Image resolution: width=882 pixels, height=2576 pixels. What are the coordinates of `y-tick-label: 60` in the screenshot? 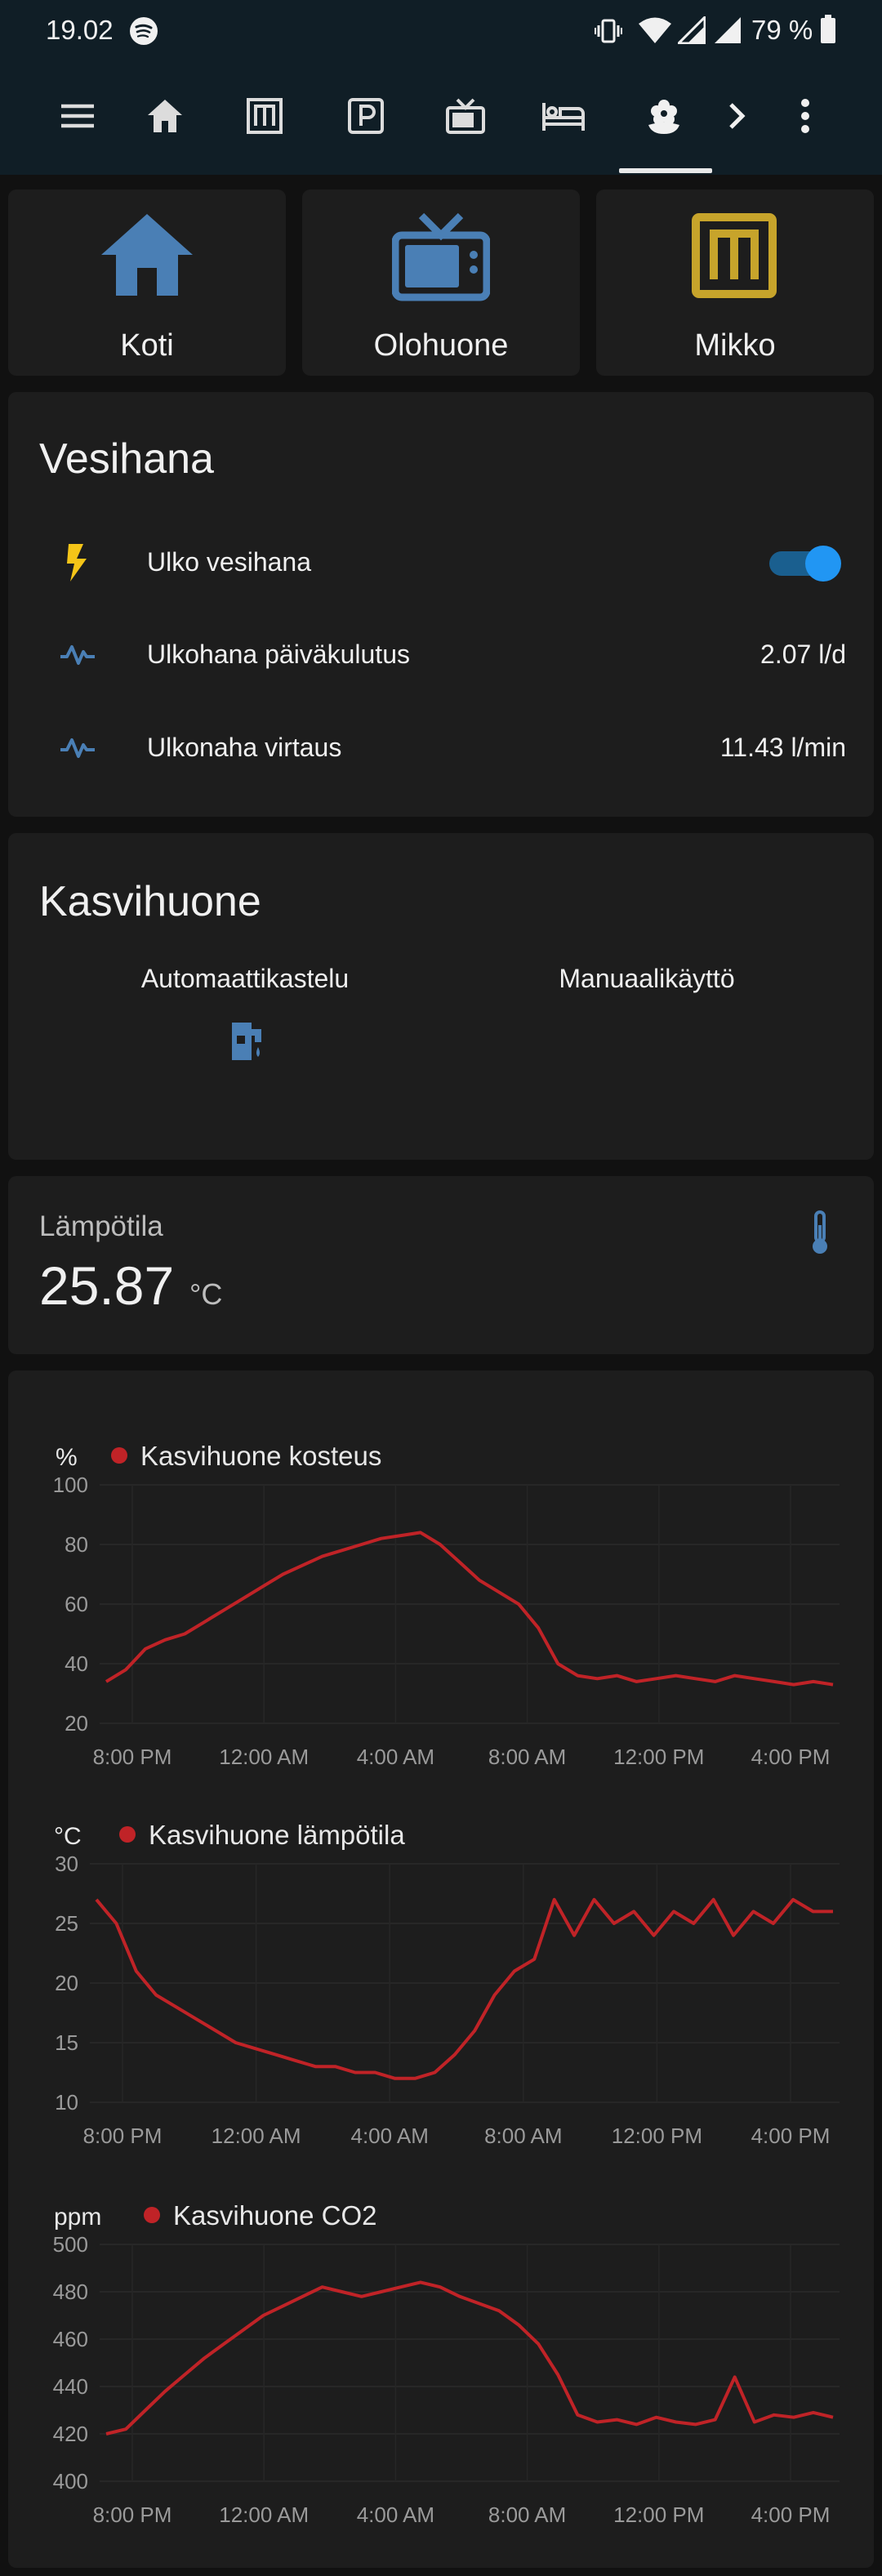 It's located at (76, 1604).